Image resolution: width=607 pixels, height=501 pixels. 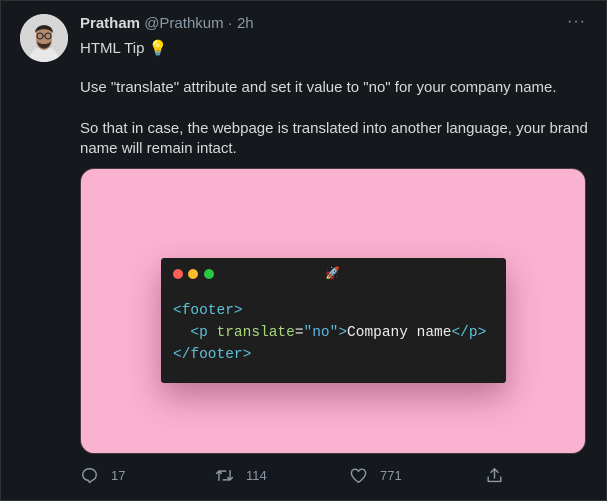 What do you see at coordinates (321, 333) in the screenshot?
I see `code-attr-value: "no"` at bounding box center [321, 333].